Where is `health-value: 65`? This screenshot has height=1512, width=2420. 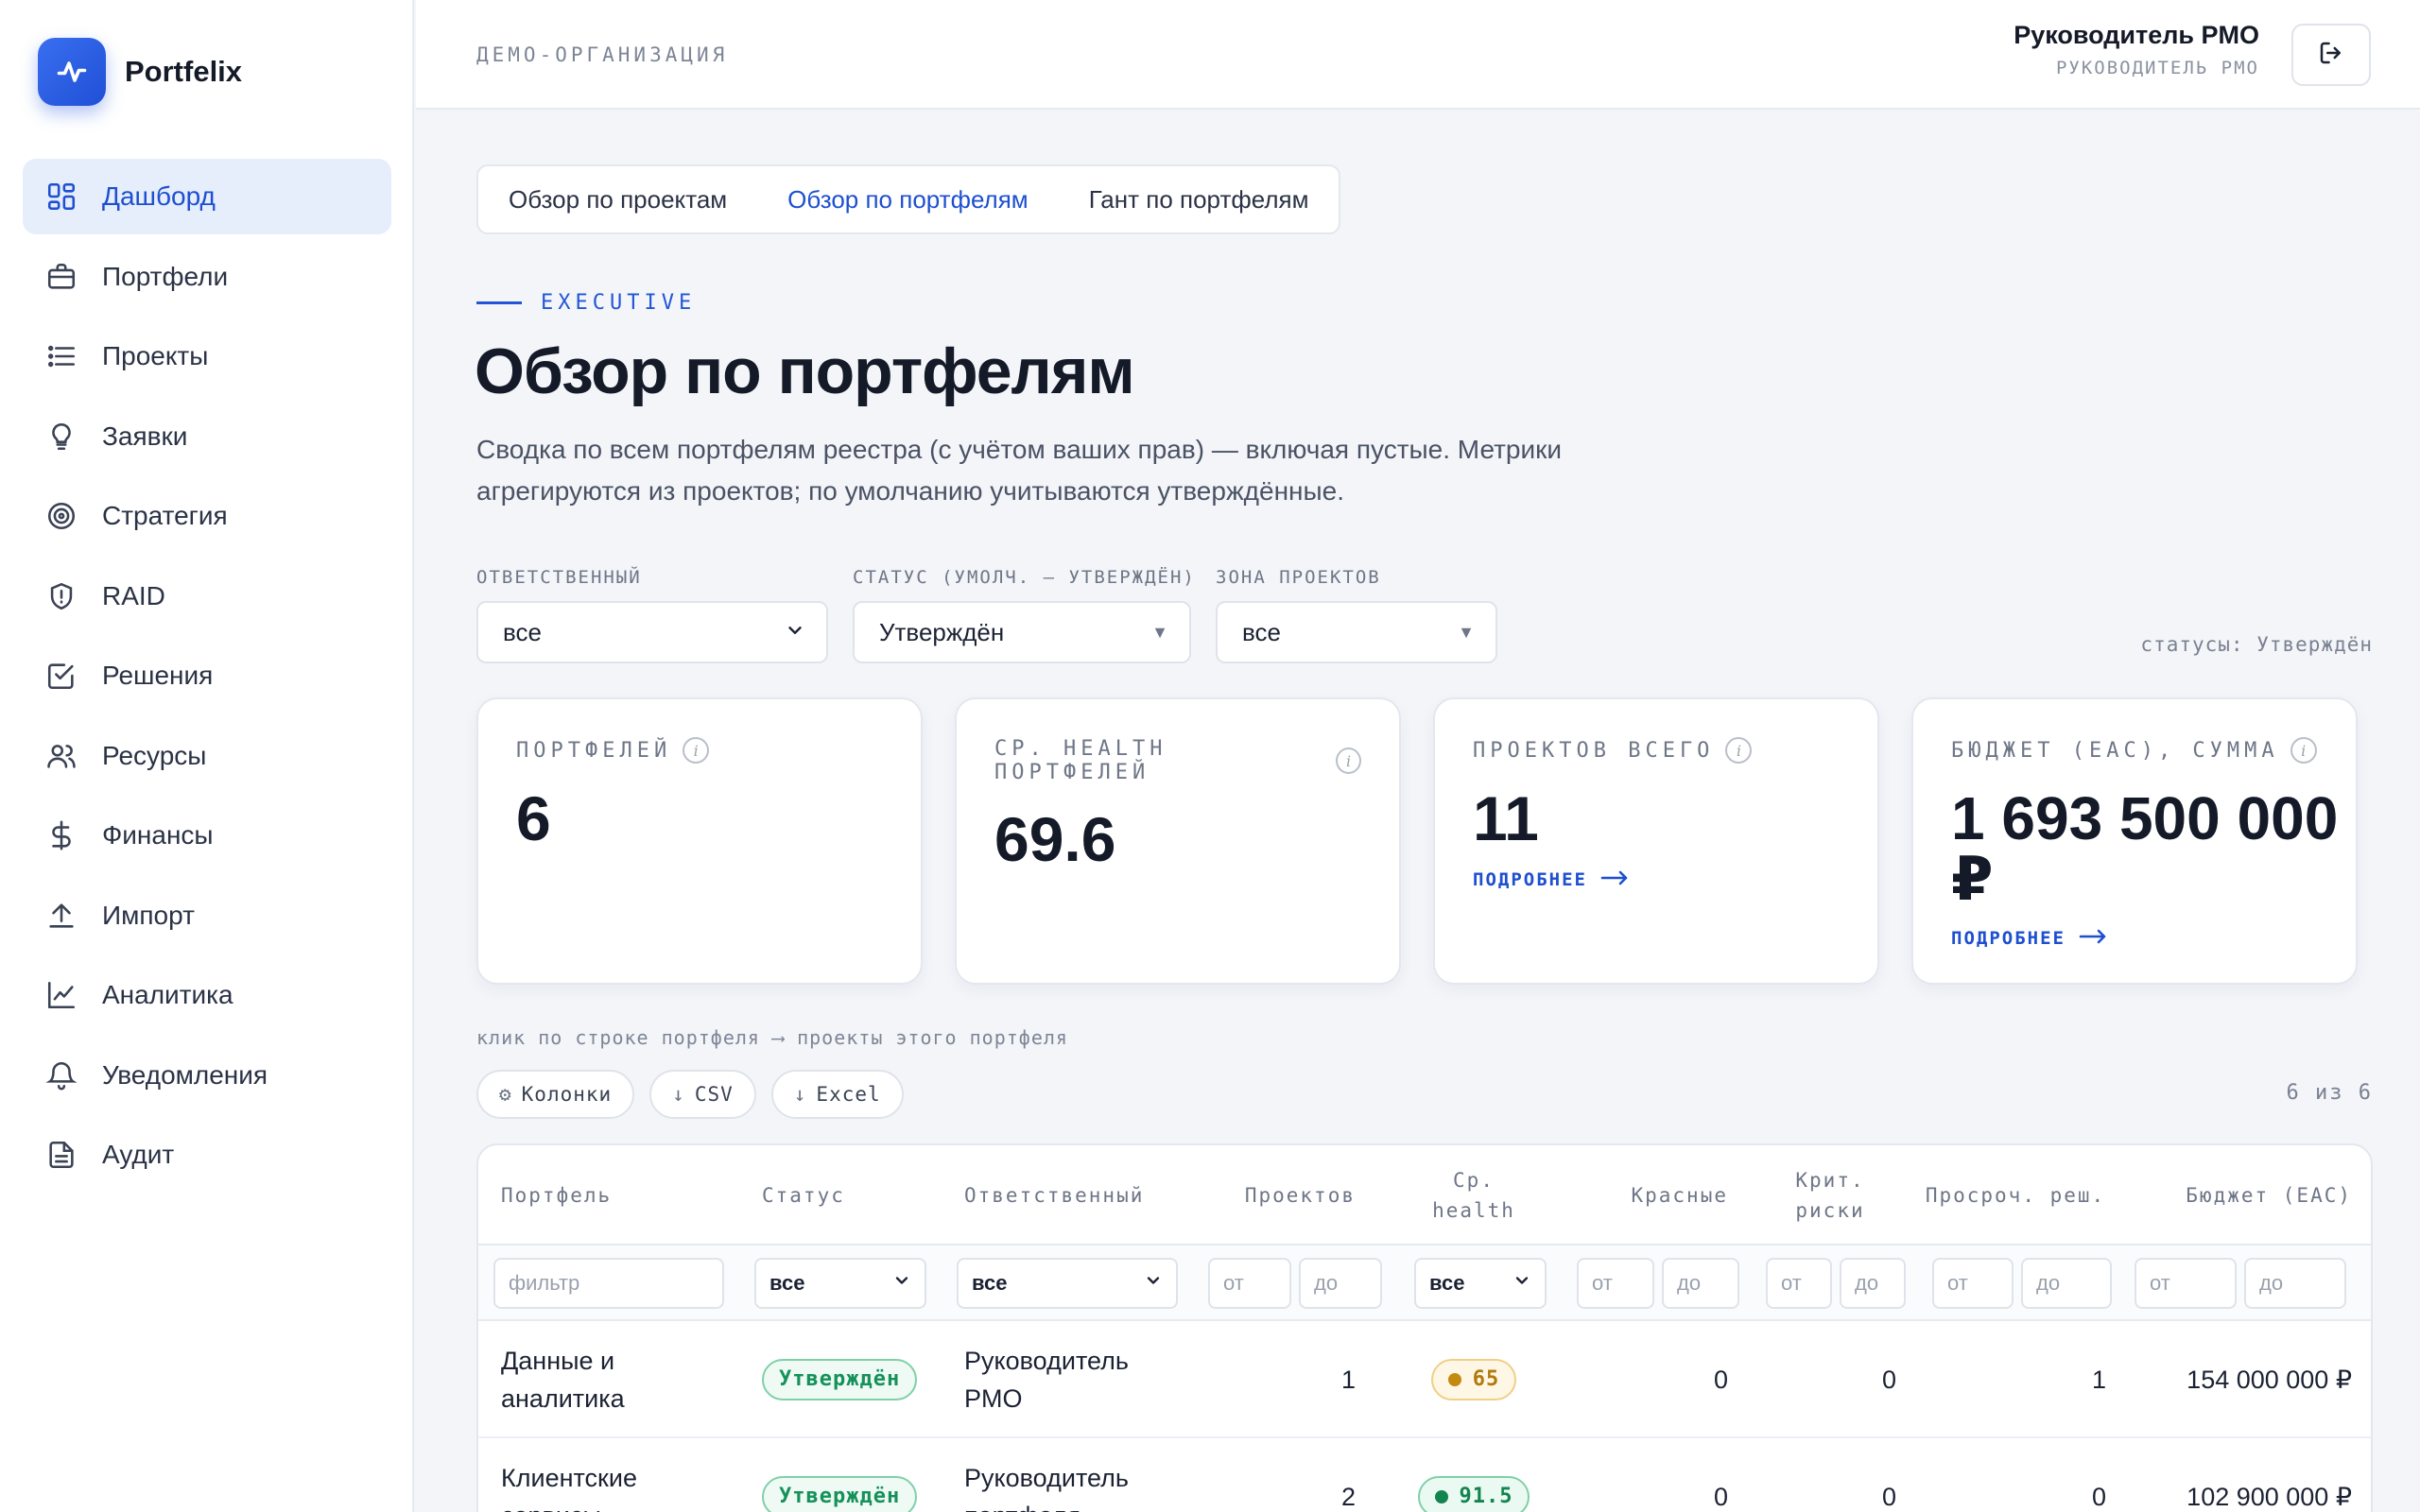 health-value: 65 is located at coordinates (1486, 1379).